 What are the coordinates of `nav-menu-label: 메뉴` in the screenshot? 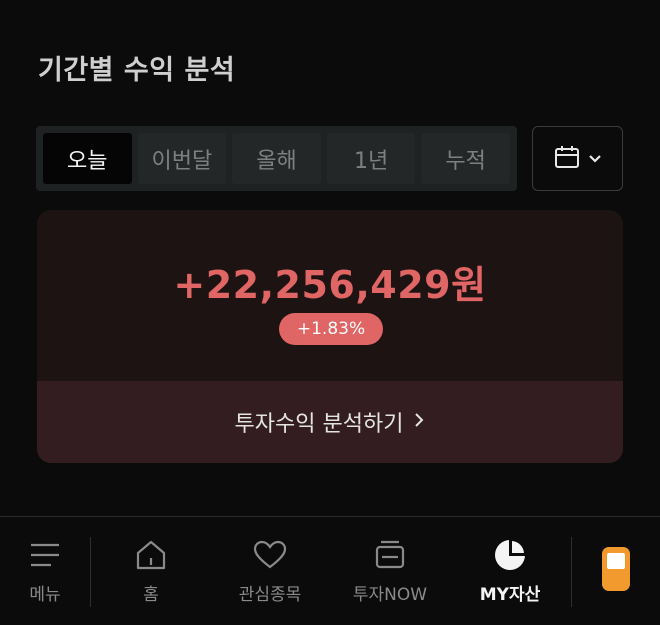 It's located at (45, 595).